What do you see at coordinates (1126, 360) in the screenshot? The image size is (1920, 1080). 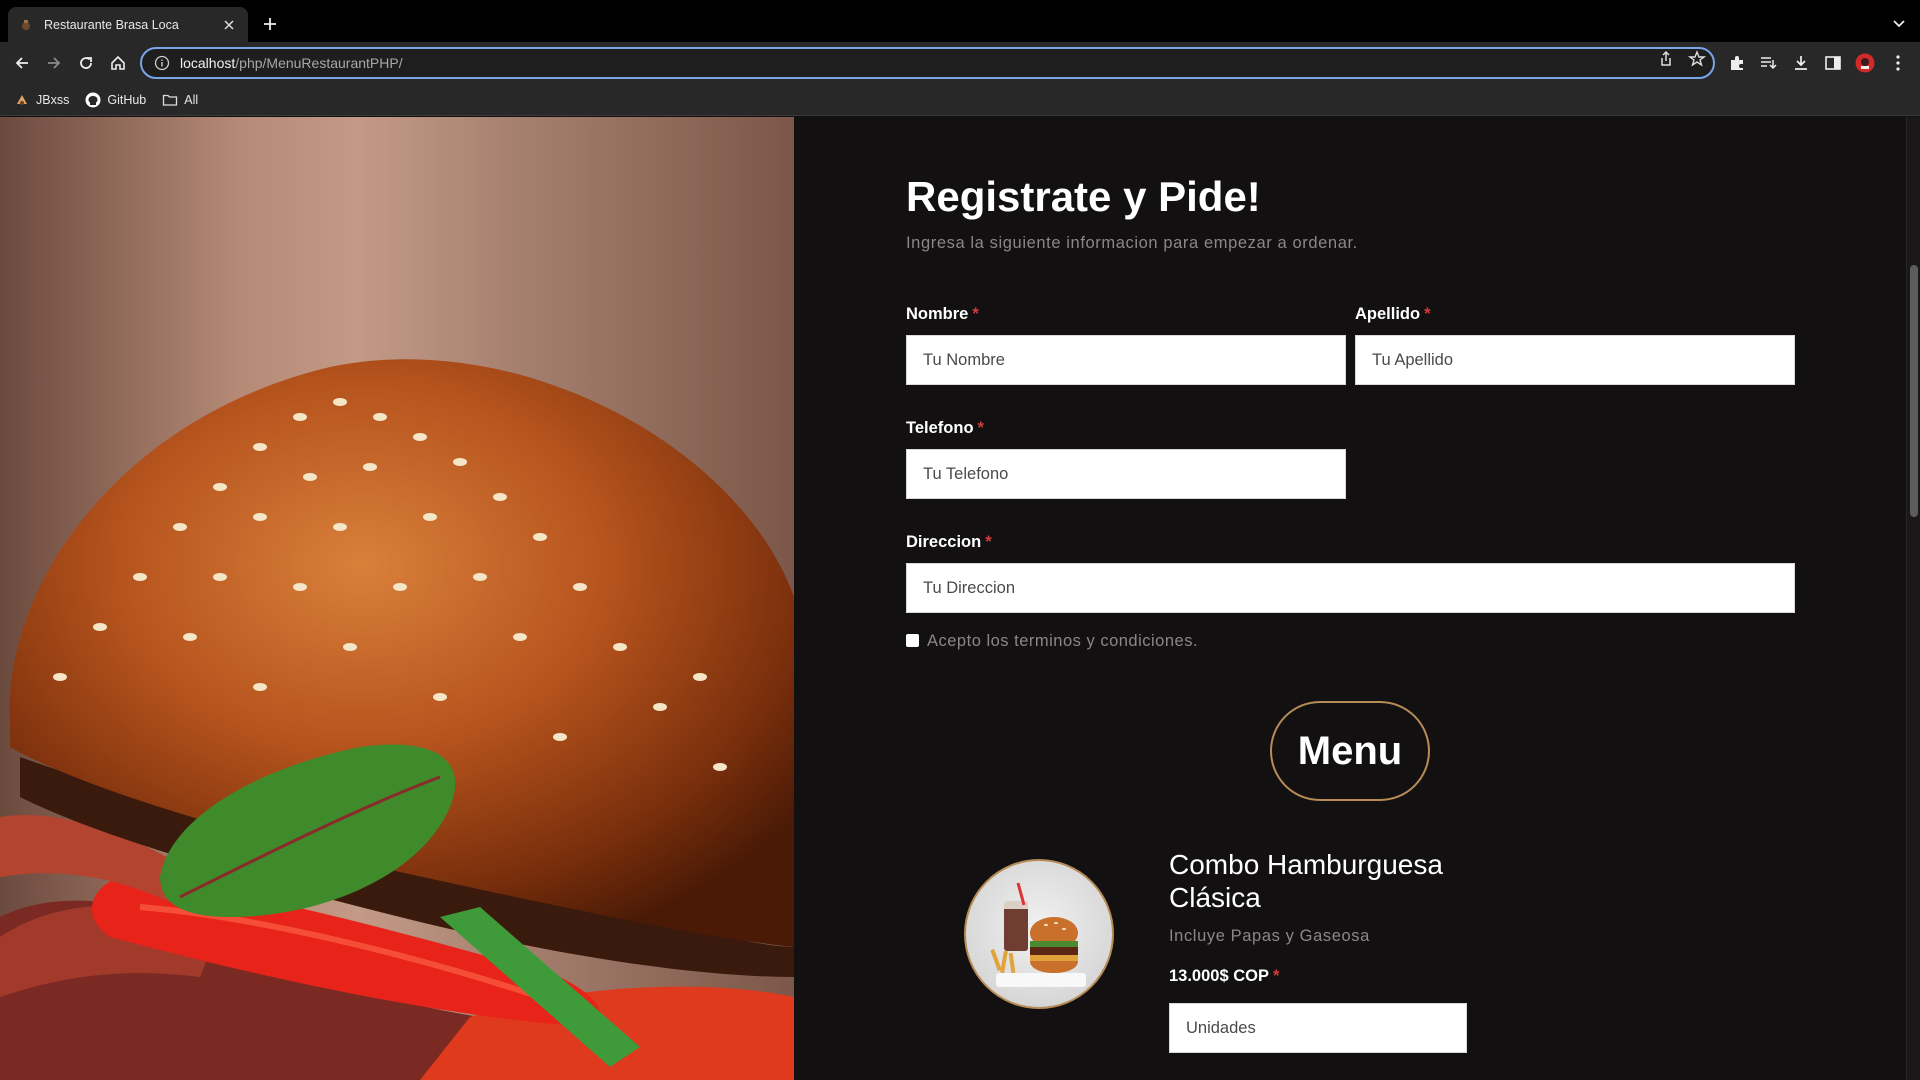 I see `nombre-input: Tu Nombre` at bounding box center [1126, 360].